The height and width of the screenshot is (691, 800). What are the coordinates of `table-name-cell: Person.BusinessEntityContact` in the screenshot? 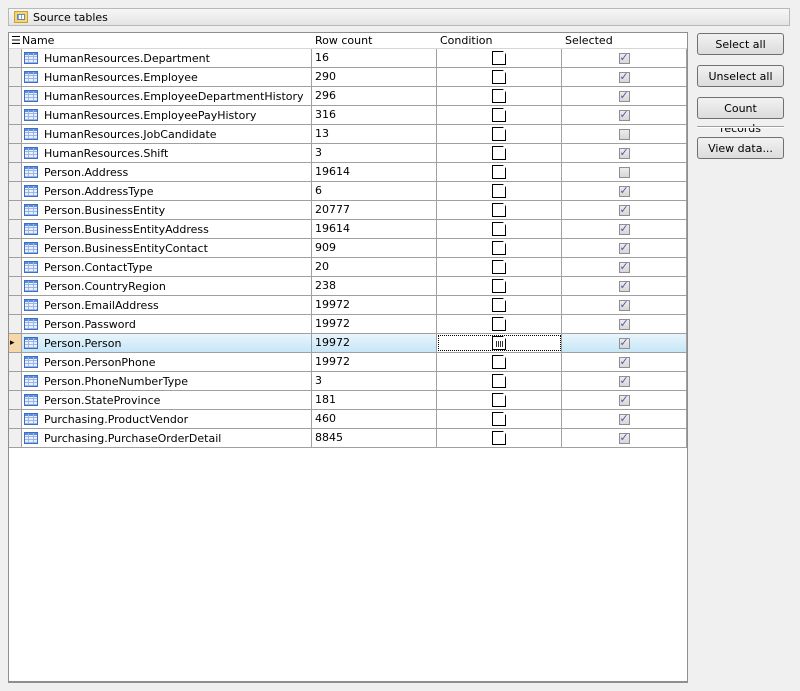 It's located at (167, 248).